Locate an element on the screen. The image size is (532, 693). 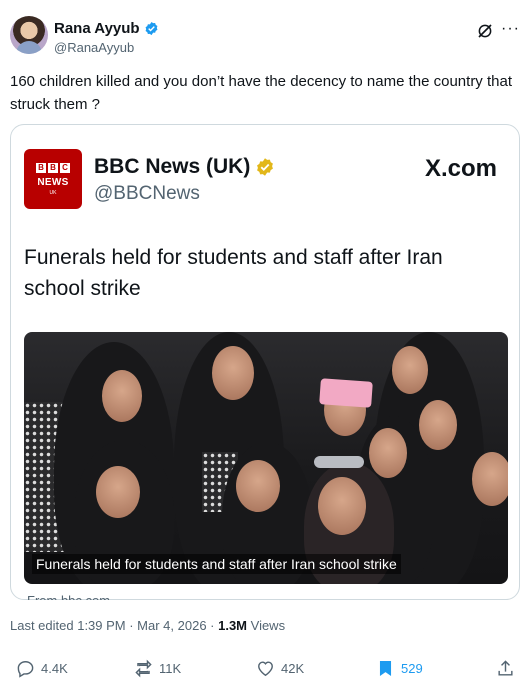
share-icon is located at coordinates (505, 668).